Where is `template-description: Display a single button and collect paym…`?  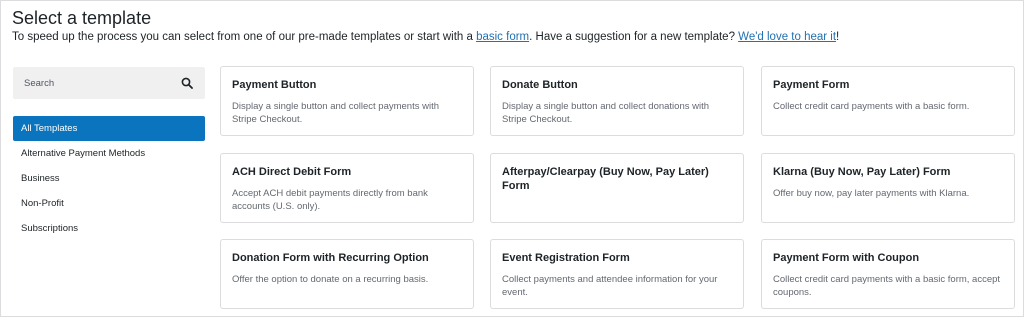
template-description: Display a single button and collect paym… is located at coordinates (336, 113).